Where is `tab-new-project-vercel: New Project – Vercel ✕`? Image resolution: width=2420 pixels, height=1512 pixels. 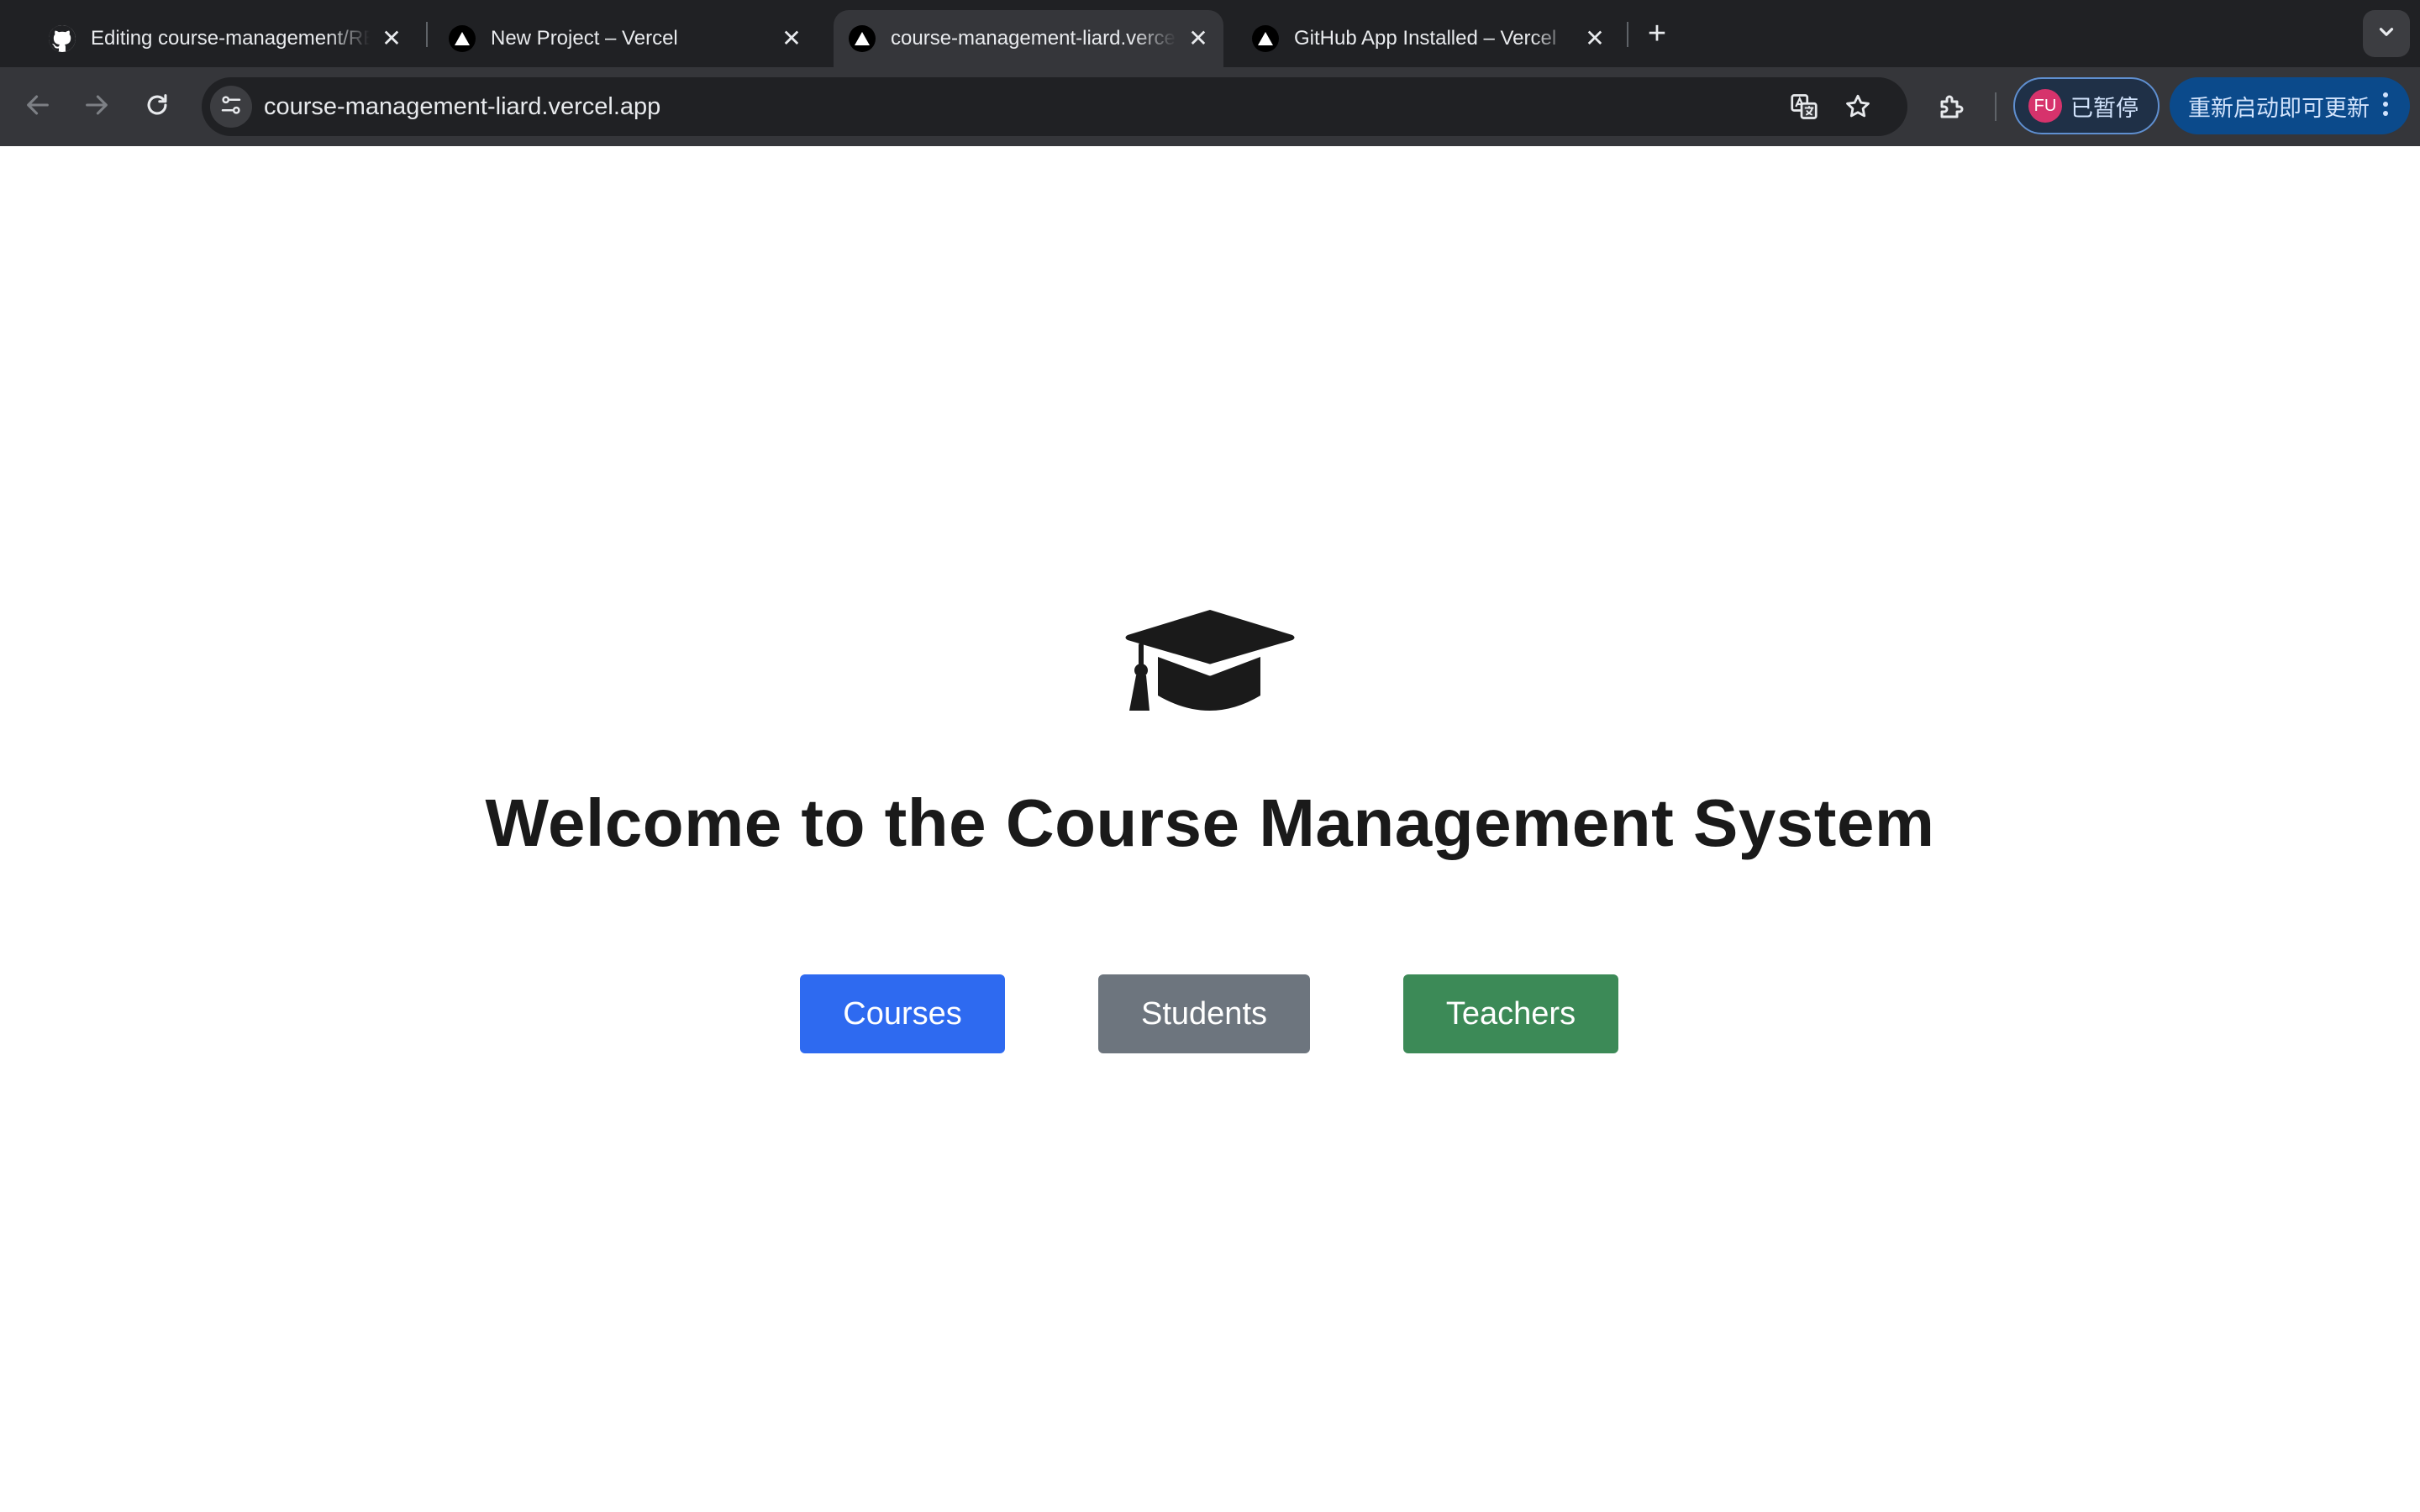 tab-new-project-vercel: New Project – Vercel ✕ is located at coordinates (626, 38).